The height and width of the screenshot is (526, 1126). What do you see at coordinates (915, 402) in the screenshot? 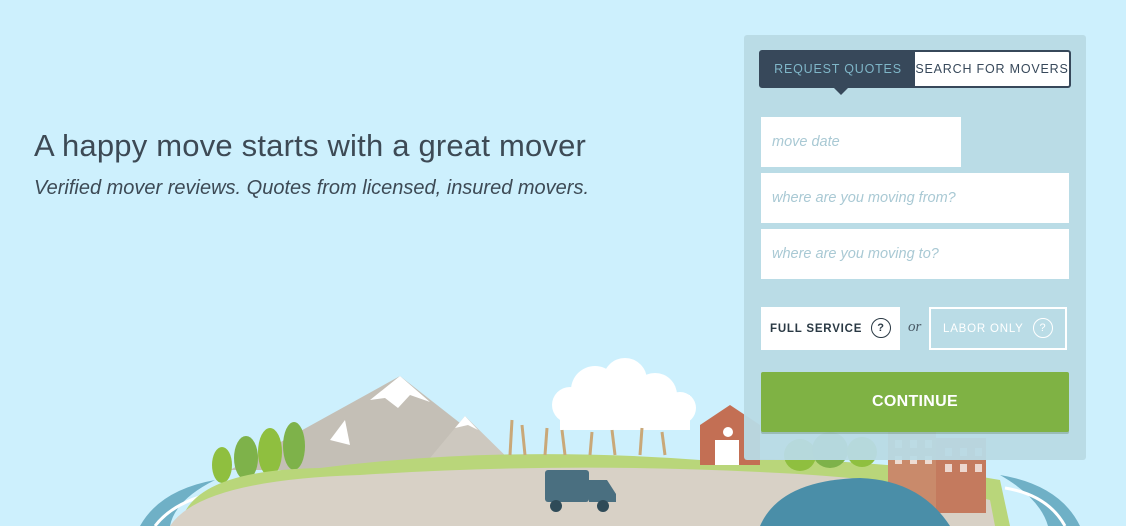
I see `continue-button: CONTINUE` at bounding box center [915, 402].